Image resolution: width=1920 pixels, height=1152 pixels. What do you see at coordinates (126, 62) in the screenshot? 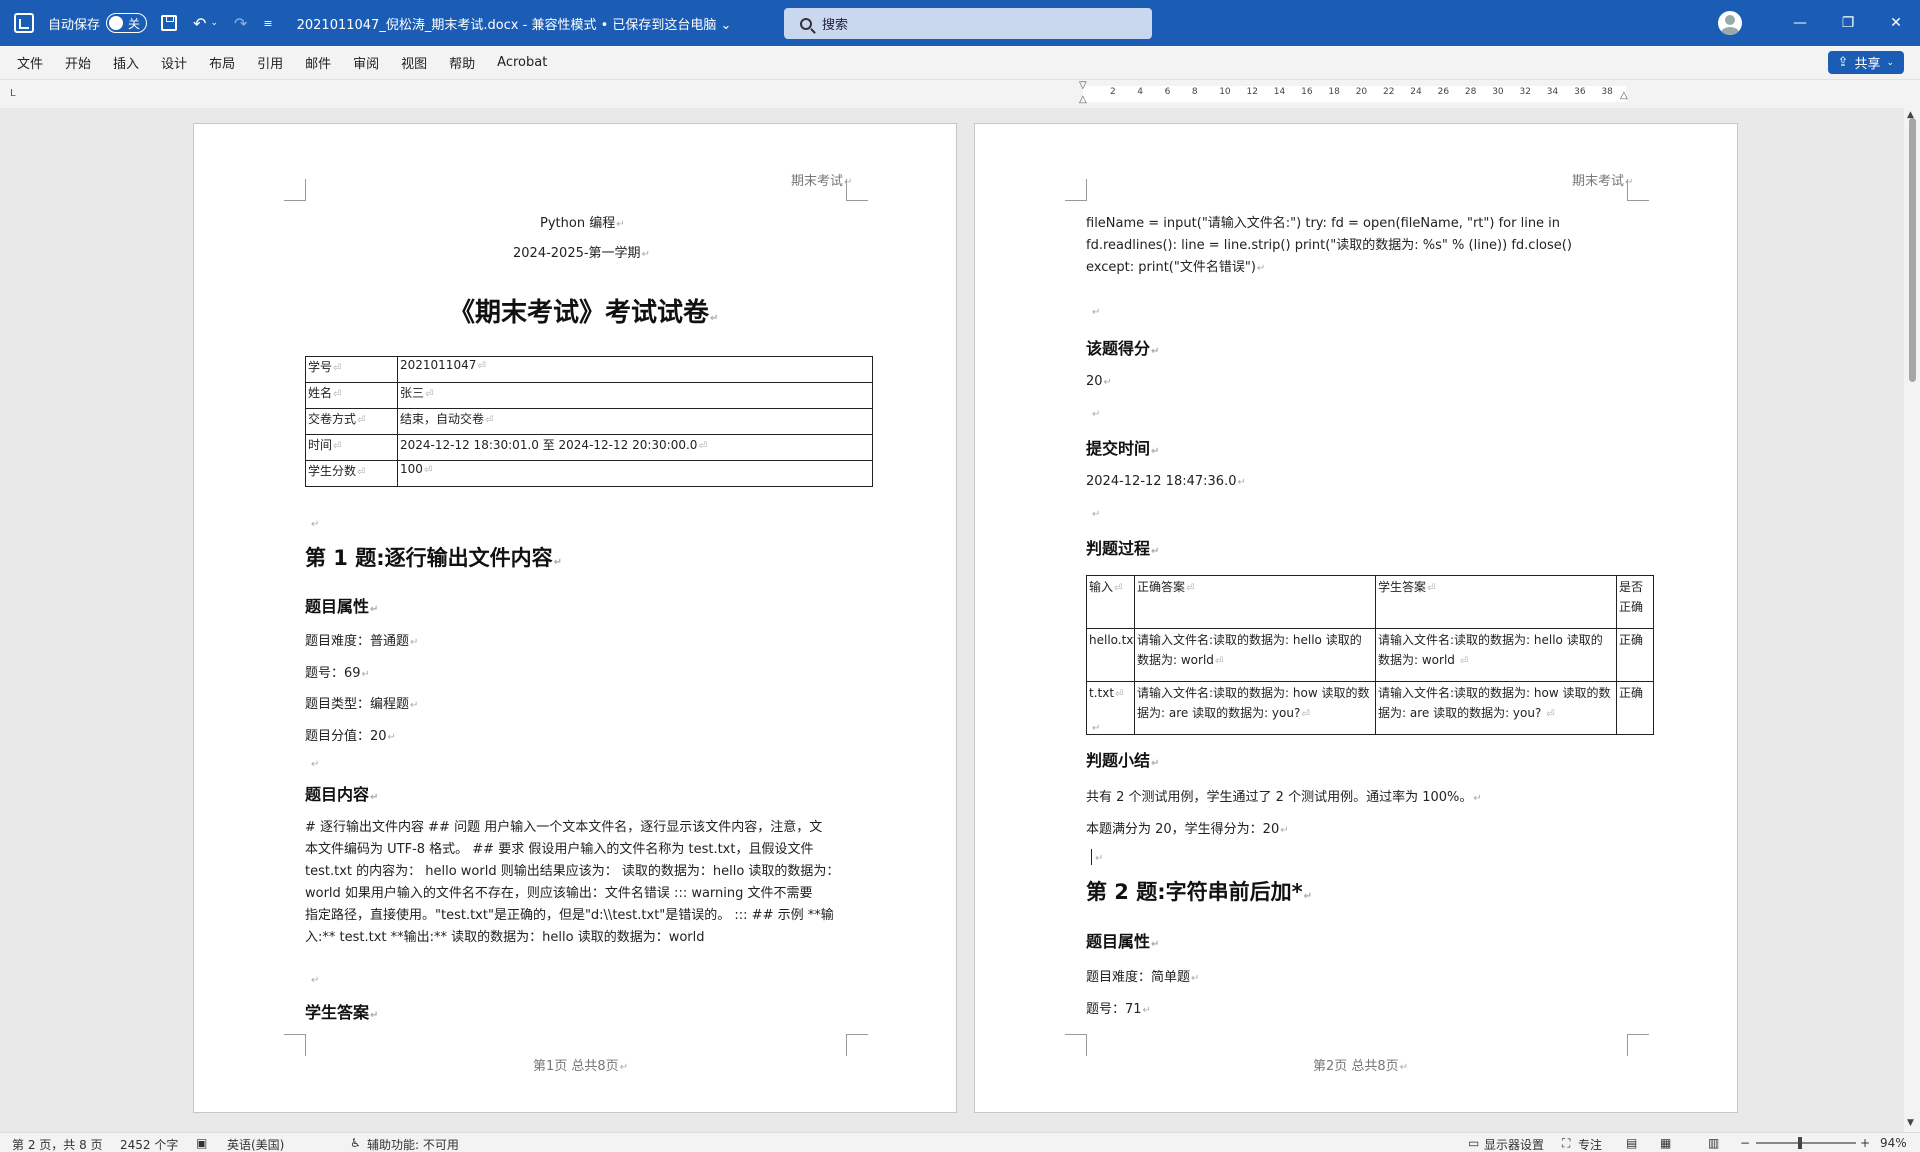
I see `tab-insert: 插入` at bounding box center [126, 62].